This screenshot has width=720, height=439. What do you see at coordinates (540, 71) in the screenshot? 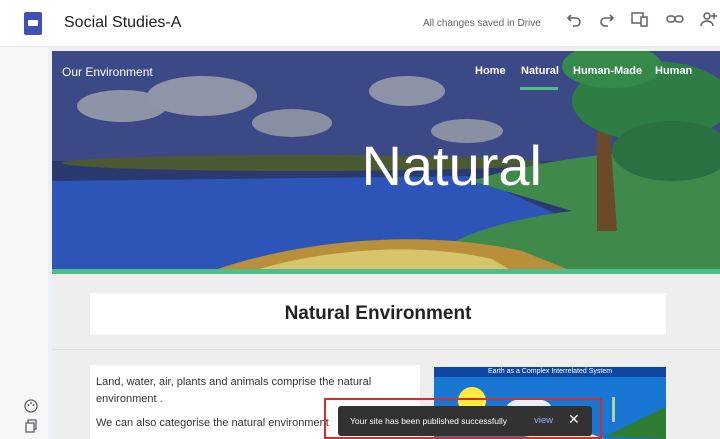
I see `nav-natural: Natural` at bounding box center [540, 71].